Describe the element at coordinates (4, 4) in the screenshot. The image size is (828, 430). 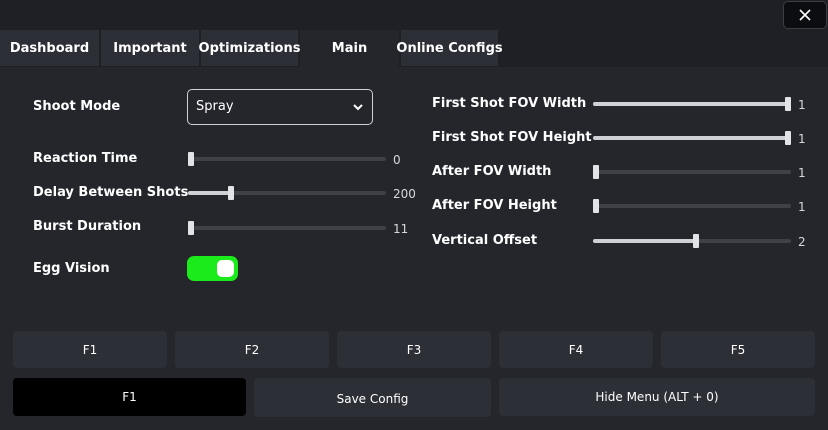
I see `corner-glyph: ´` at that location.